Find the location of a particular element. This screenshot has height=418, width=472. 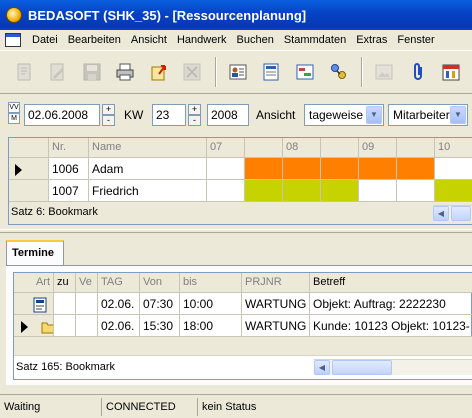

column-header-bis: bis is located at coordinates (211, 283).